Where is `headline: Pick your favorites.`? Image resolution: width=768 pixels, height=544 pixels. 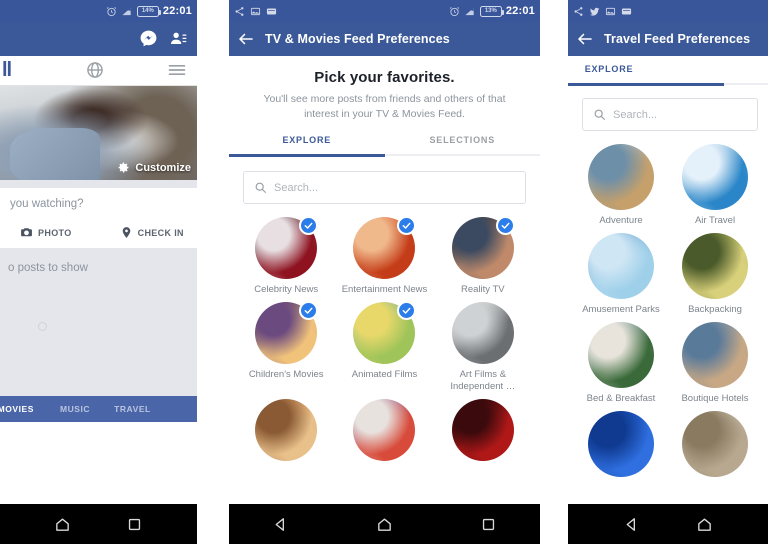 headline: Pick your favorites. is located at coordinates (384, 77).